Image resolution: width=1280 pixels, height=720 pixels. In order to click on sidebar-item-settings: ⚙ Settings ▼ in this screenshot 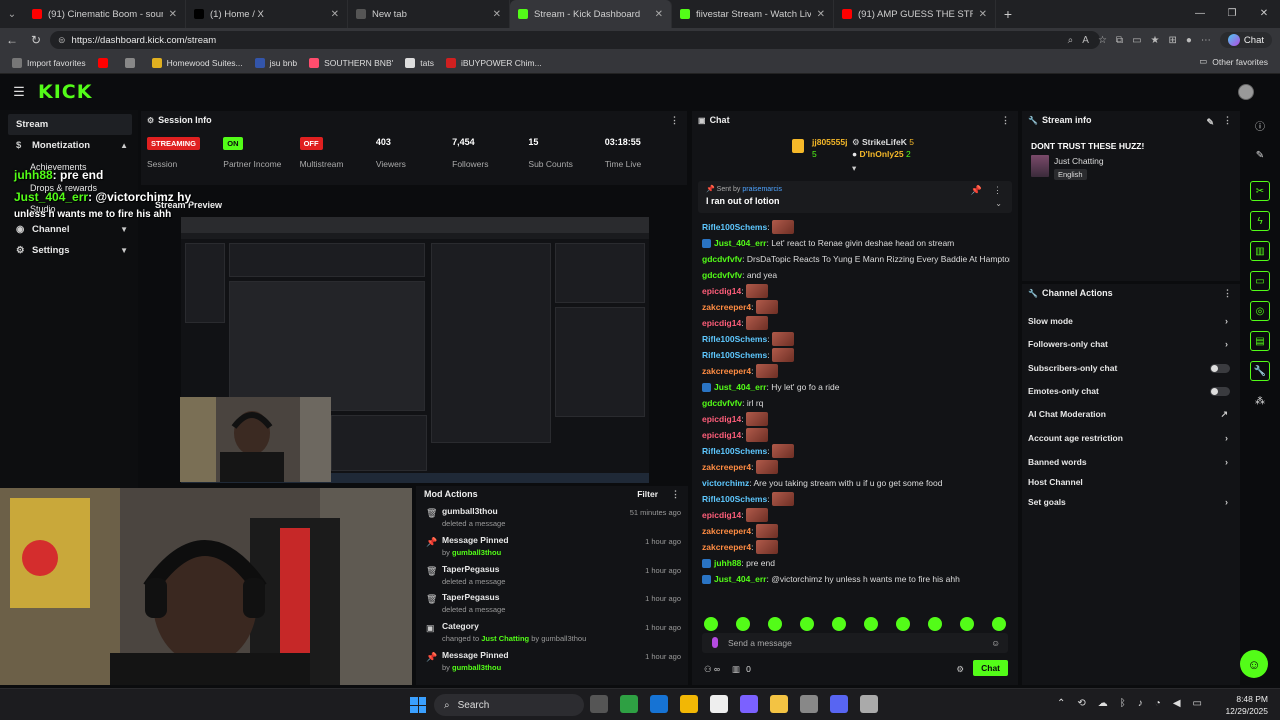, I will do `click(69, 250)`.